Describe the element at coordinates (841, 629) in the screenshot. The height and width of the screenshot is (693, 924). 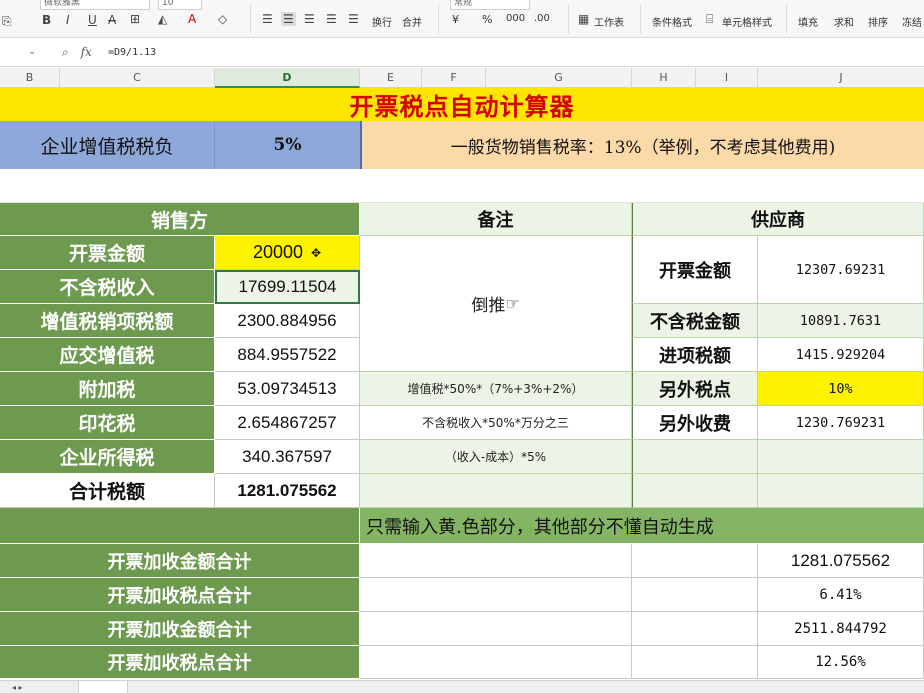
I see `summary-value-3: 2511.844792` at that location.